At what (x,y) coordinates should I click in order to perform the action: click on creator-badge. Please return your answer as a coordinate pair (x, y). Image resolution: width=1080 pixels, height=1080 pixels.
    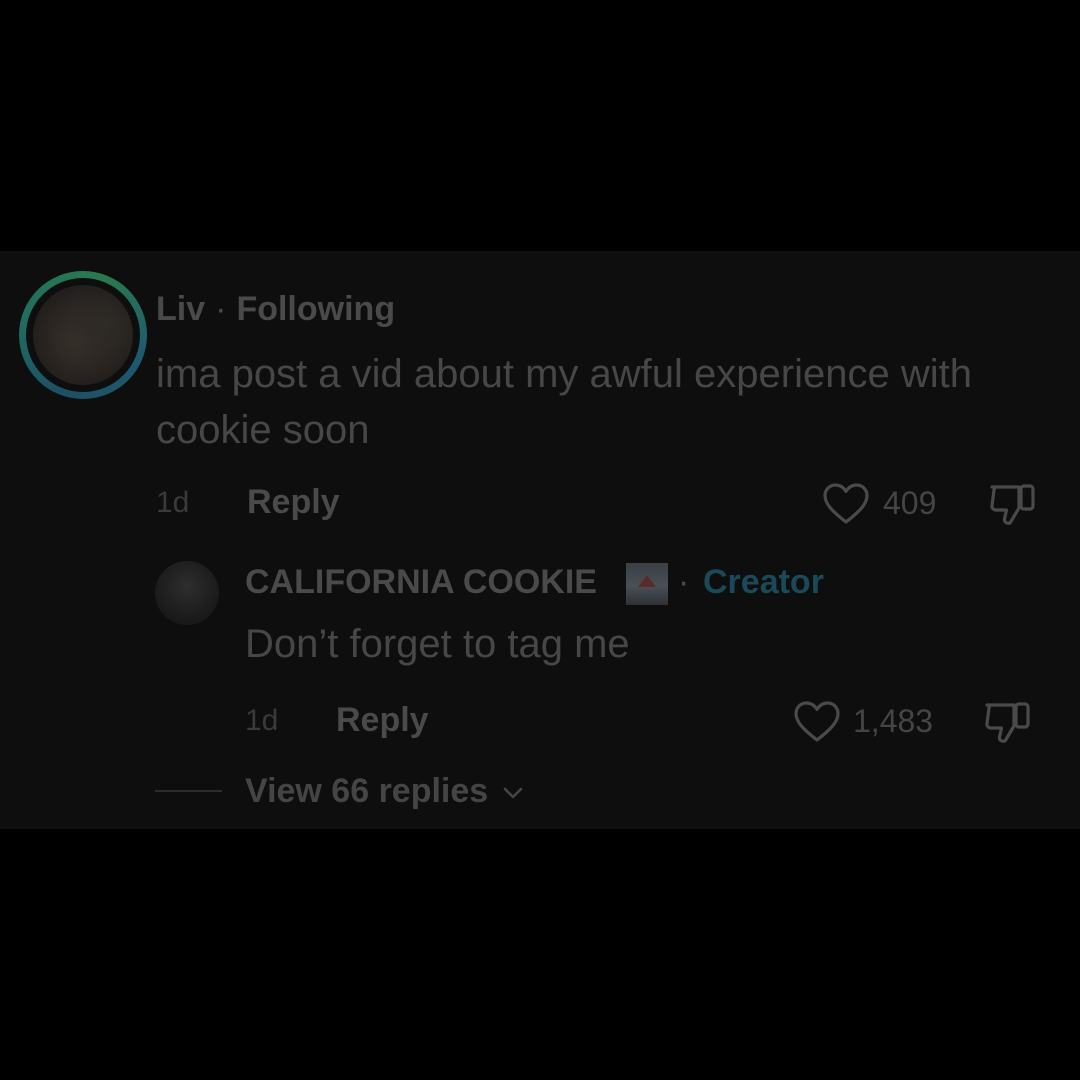
    Looking at the image, I should click on (647, 584).